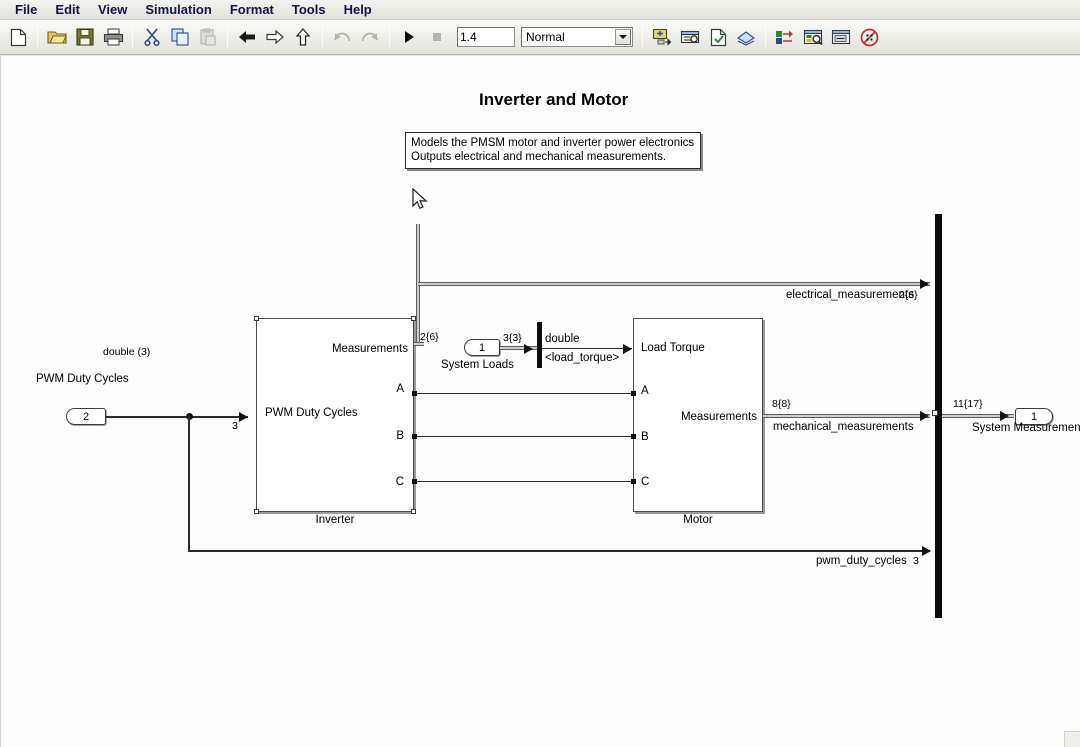 This screenshot has height=747, width=1080. I want to click on debug-icon, so click(690, 37).